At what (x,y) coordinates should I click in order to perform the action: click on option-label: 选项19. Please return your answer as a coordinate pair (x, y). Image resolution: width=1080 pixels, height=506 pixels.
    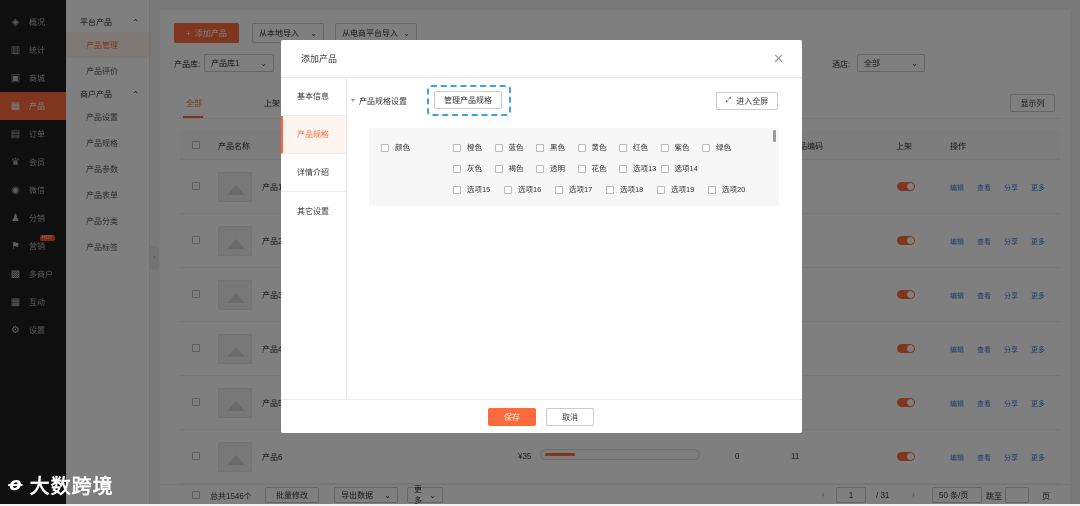
    Looking at the image, I should click on (683, 189).